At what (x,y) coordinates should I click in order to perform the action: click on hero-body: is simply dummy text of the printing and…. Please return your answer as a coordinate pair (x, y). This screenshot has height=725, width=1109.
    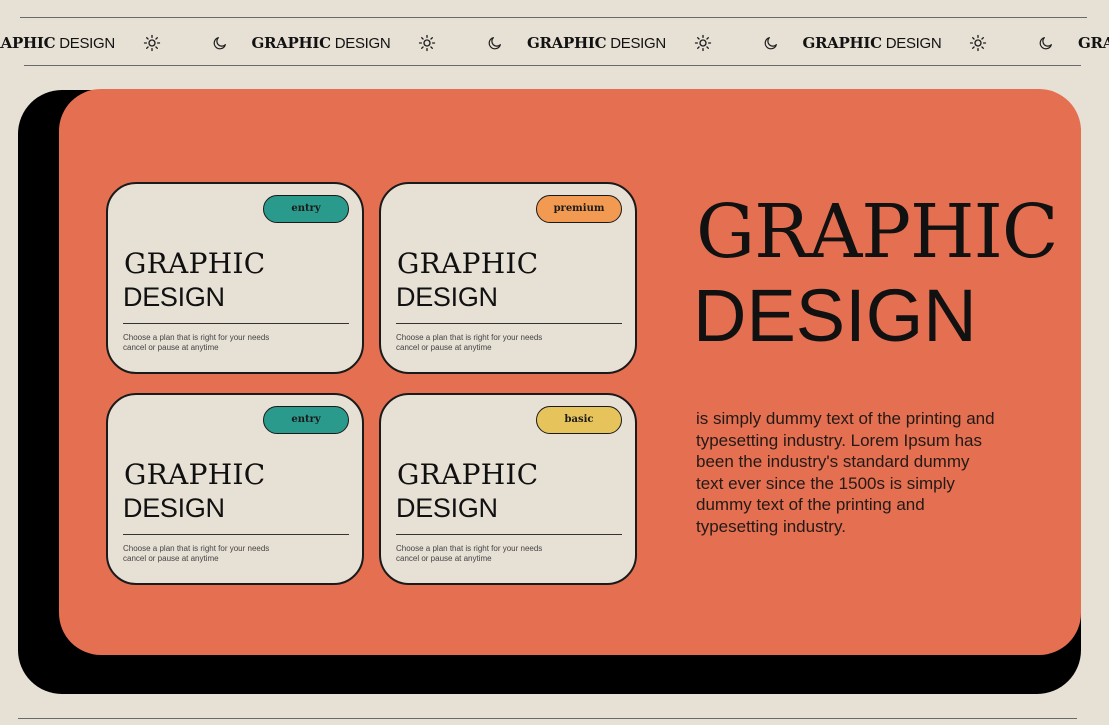
    Looking at the image, I should click on (845, 472).